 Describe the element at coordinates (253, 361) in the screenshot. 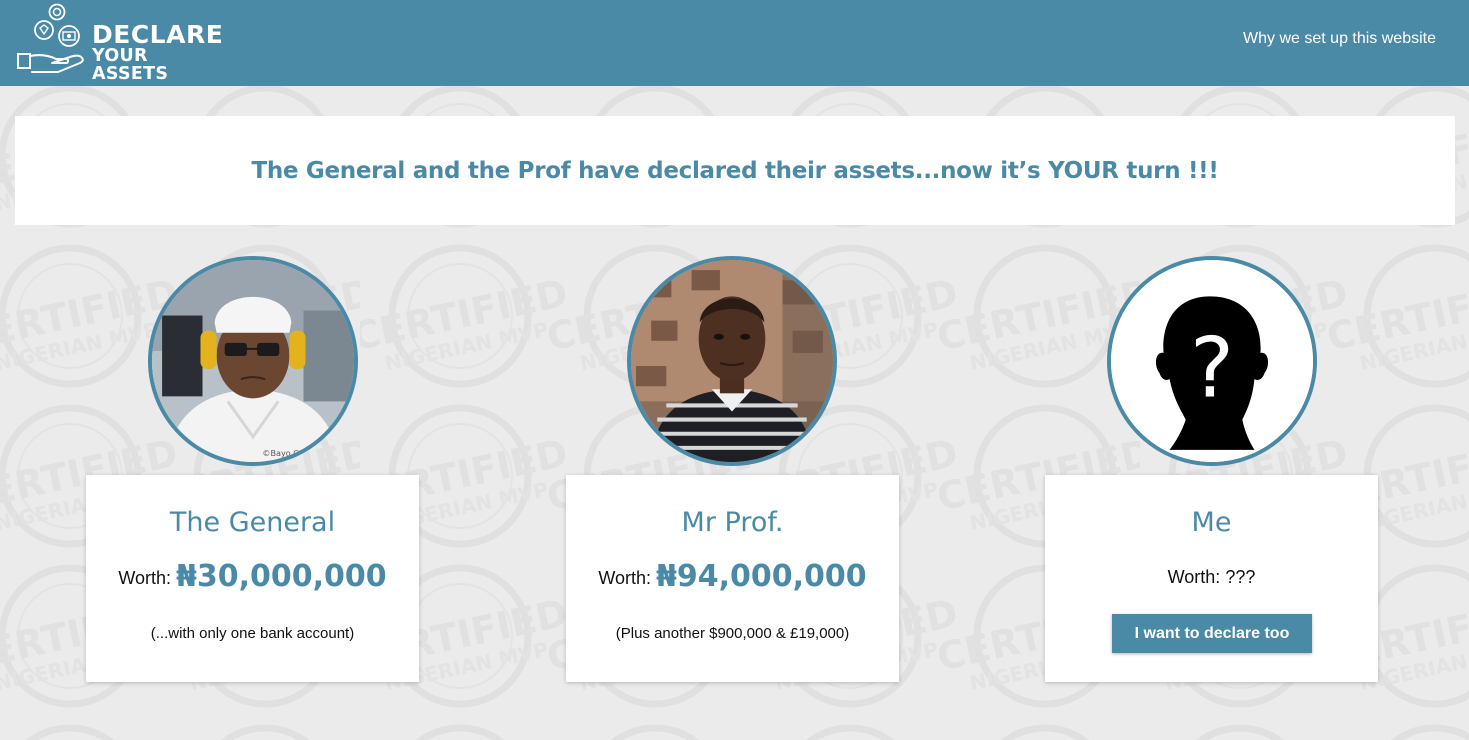

I see `the-general-photo: ©Bayo Omoboriowo` at that location.